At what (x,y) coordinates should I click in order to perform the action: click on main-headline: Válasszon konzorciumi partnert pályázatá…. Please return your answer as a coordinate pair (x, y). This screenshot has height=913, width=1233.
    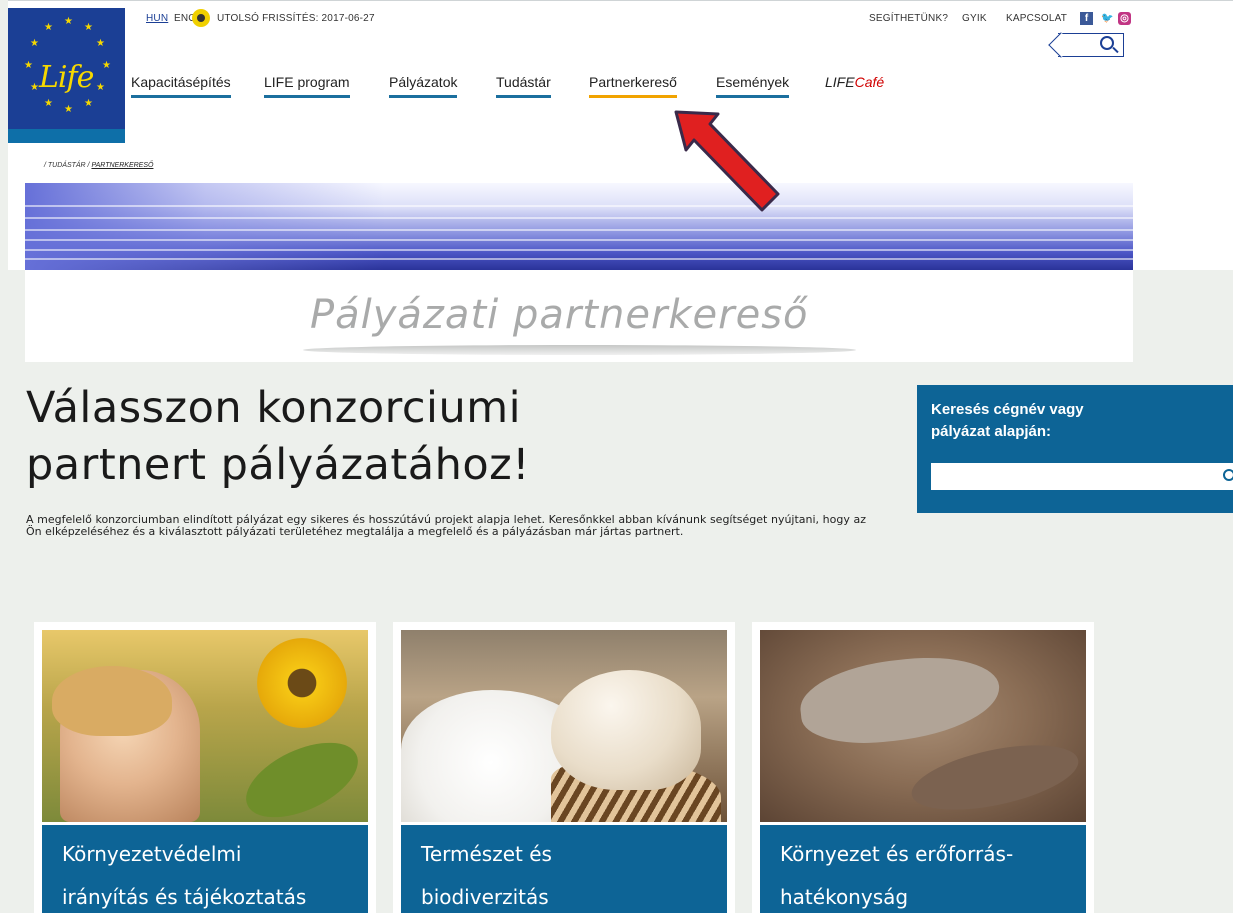
    Looking at the image, I should click on (386, 437).